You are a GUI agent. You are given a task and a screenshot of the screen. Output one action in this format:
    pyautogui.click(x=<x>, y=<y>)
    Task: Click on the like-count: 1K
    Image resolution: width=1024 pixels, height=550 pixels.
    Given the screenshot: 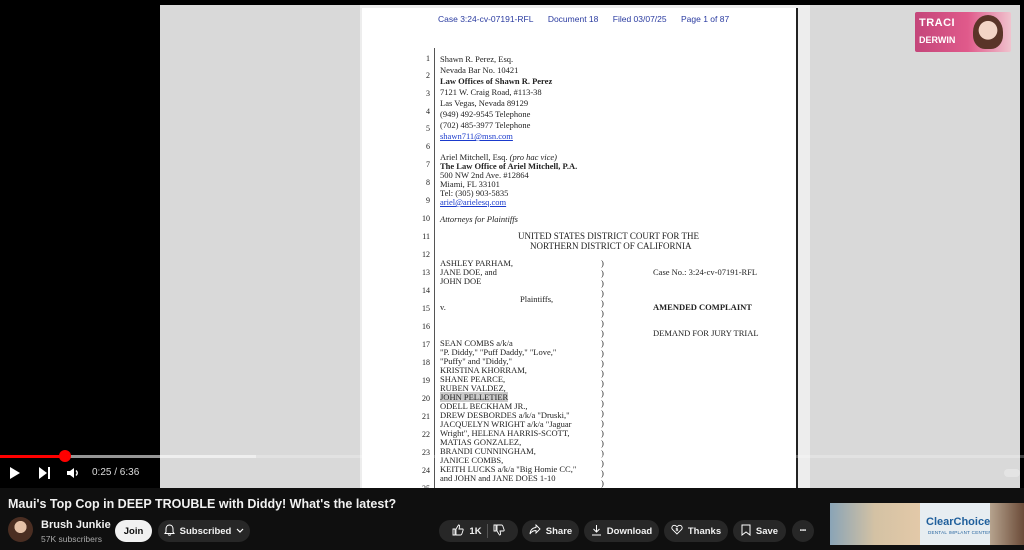 What is the action you would take?
    pyautogui.click(x=475, y=531)
    